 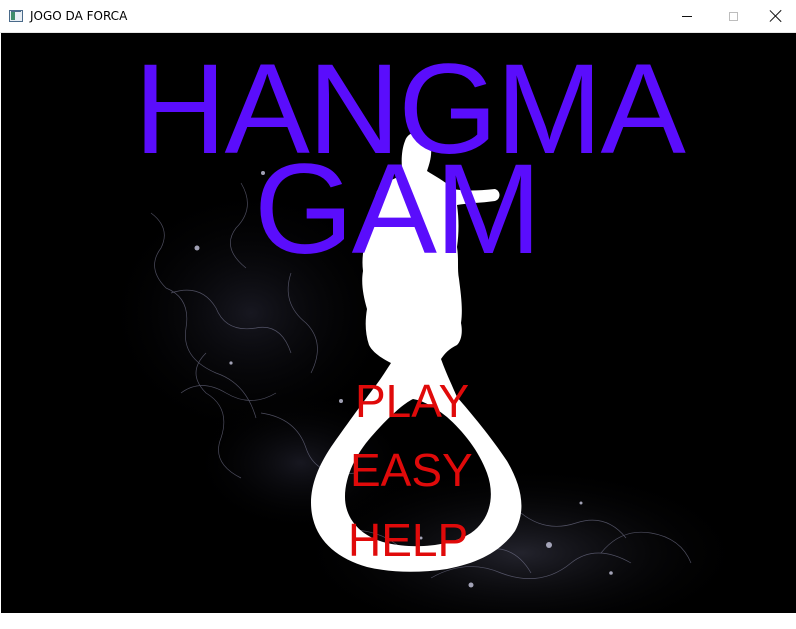 I want to click on close-button, so click(x=776, y=16).